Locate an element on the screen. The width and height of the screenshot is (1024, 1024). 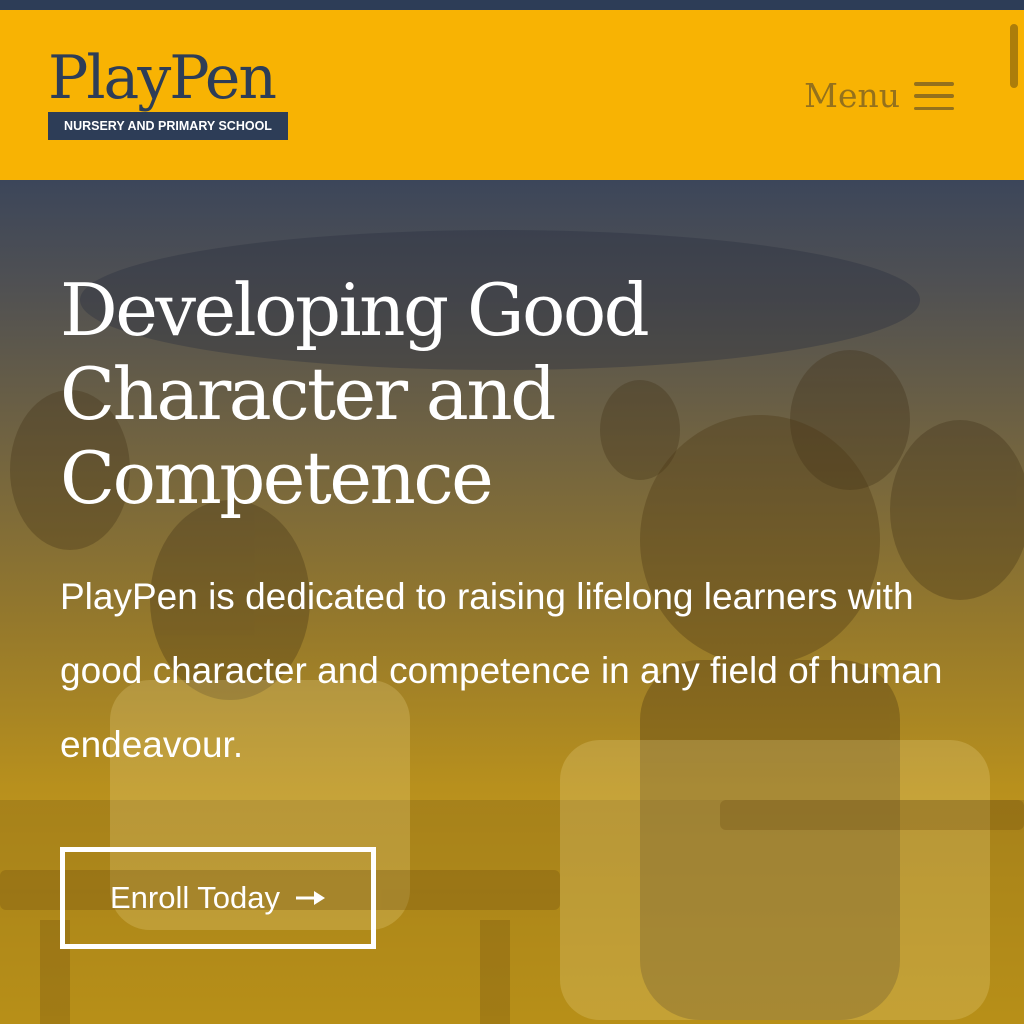
menu-button: Menu is located at coordinates (879, 96).